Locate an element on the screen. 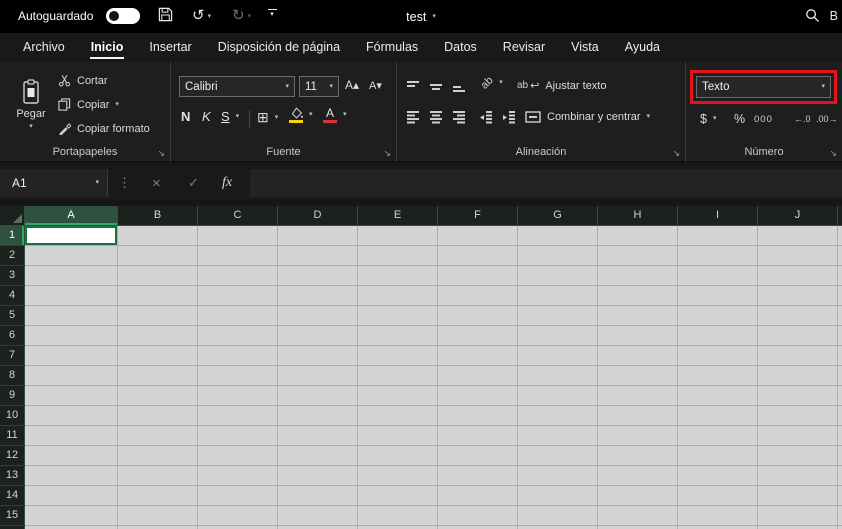  column-header: A is located at coordinates (71, 216).